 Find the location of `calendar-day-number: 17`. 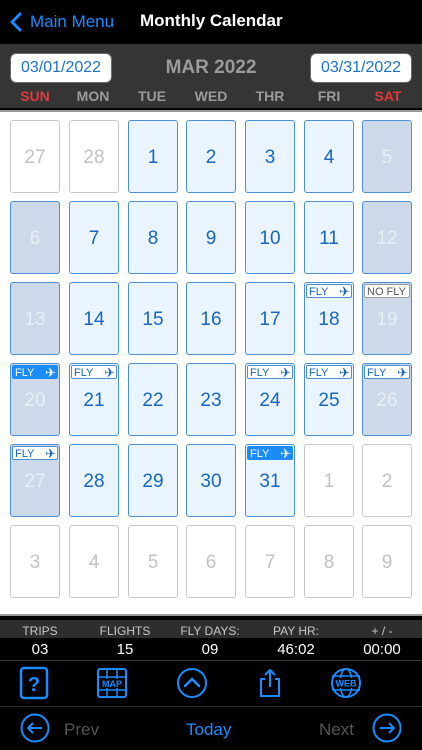

calendar-day-number: 17 is located at coordinates (270, 319).